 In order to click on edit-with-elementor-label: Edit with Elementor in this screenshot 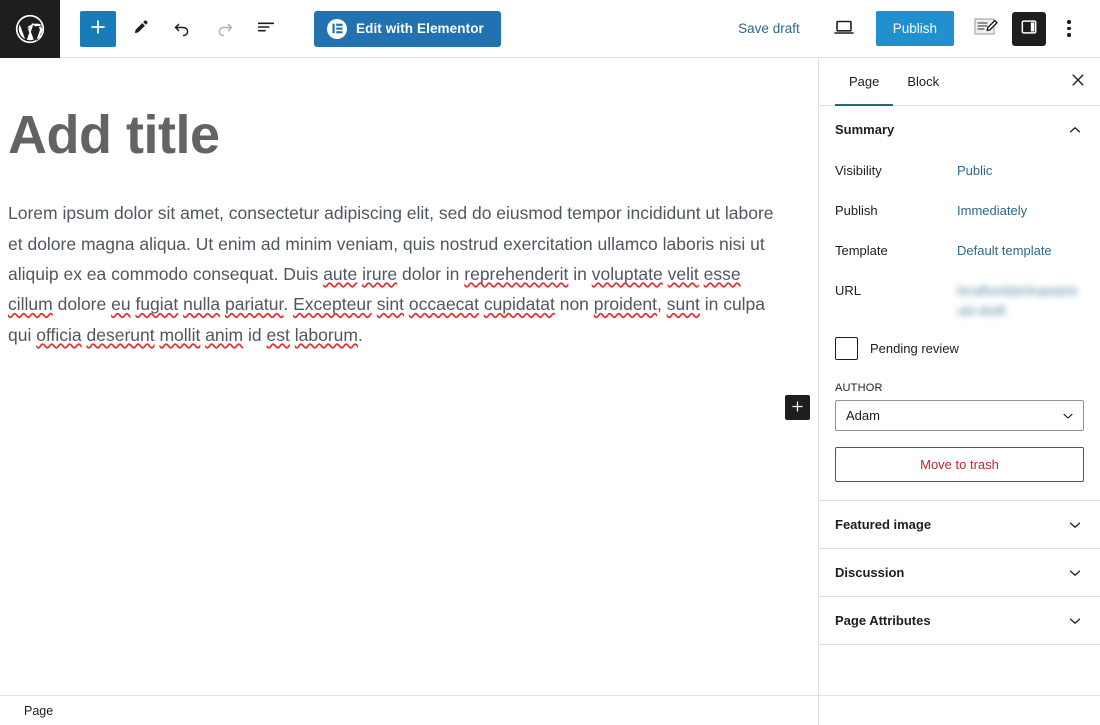, I will do `click(420, 28)`.